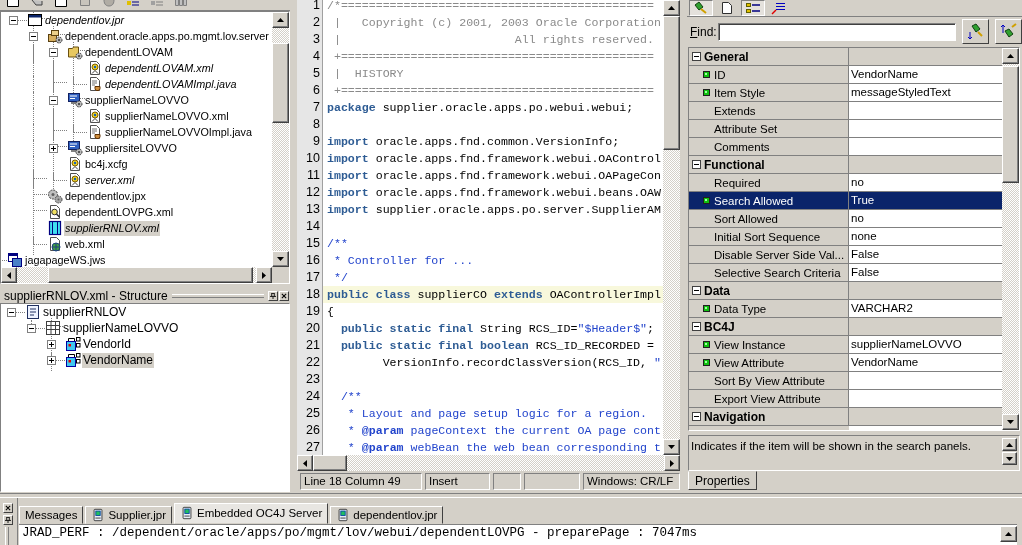  Describe the element at coordinates (65, 259) in the screenshot. I see `tree-item: jagapageWS.jws` at that location.